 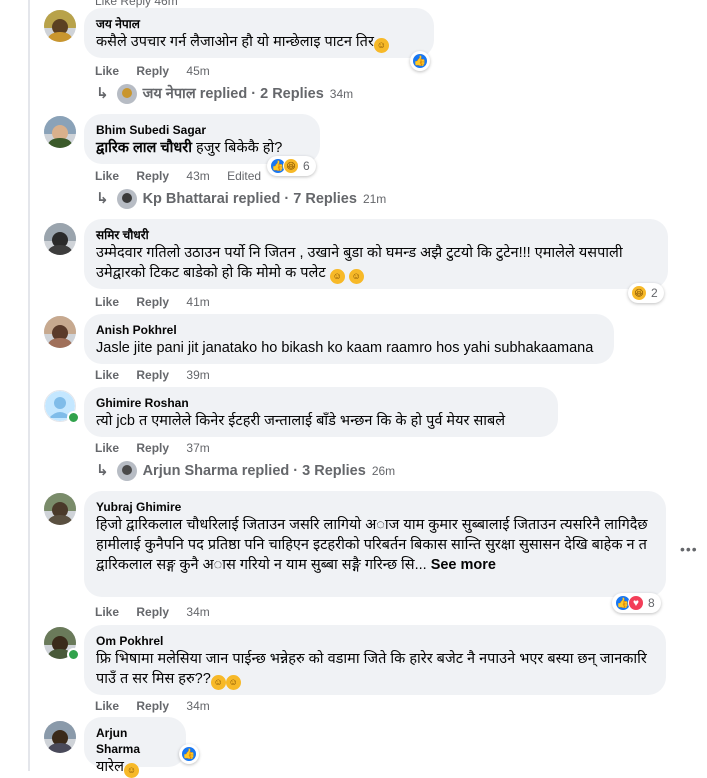 I want to click on reaction-count: 8, so click(x=651, y=603).